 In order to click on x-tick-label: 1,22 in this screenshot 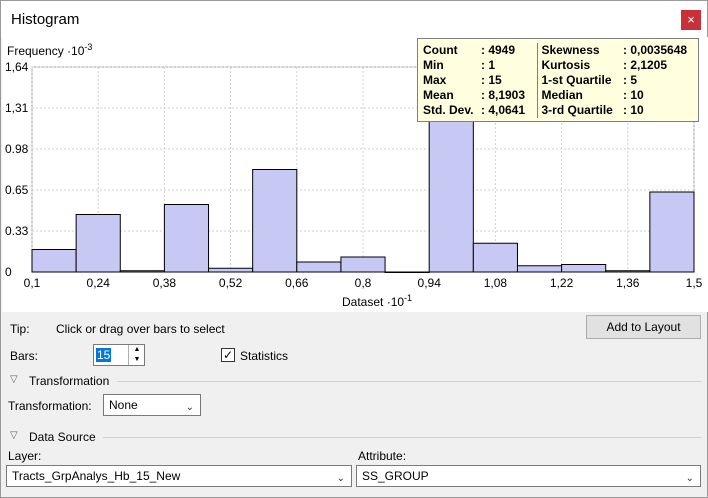, I will do `click(562, 283)`.